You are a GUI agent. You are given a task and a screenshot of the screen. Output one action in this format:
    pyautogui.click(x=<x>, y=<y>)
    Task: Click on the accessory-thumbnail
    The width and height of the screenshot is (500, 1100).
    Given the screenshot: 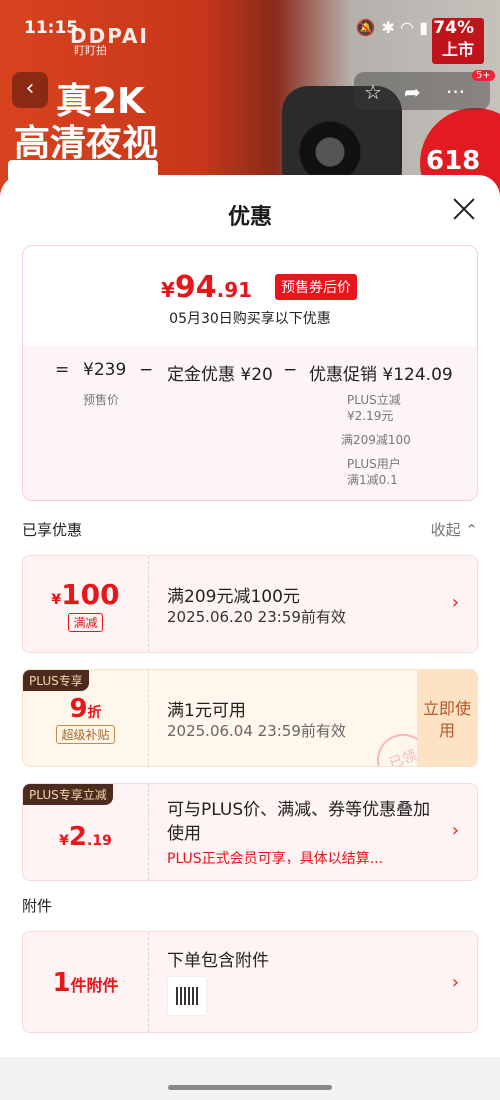 What is the action you would take?
    pyautogui.click(x=187, y=996)
    